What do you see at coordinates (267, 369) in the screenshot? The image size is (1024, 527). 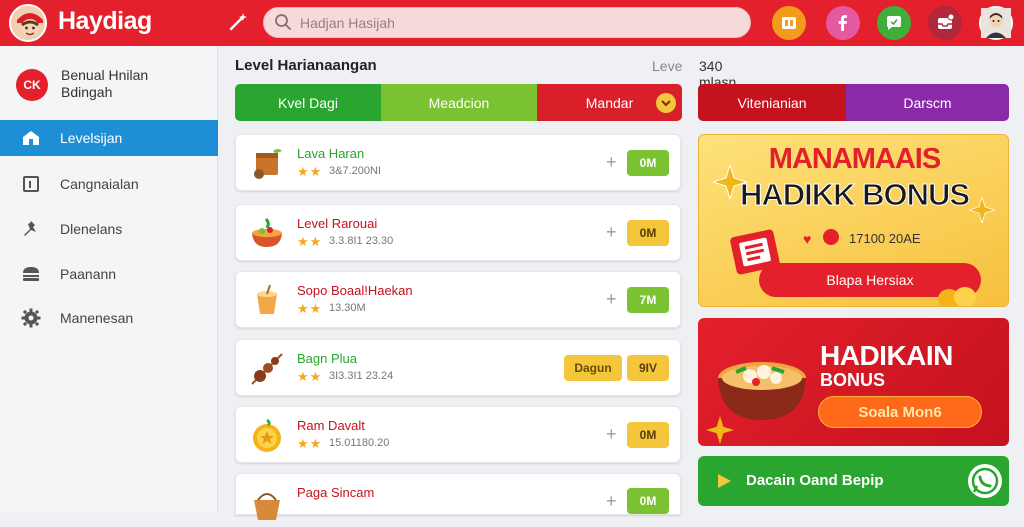 I see `meat-skewer-icon` at bounding box center [267, 369].